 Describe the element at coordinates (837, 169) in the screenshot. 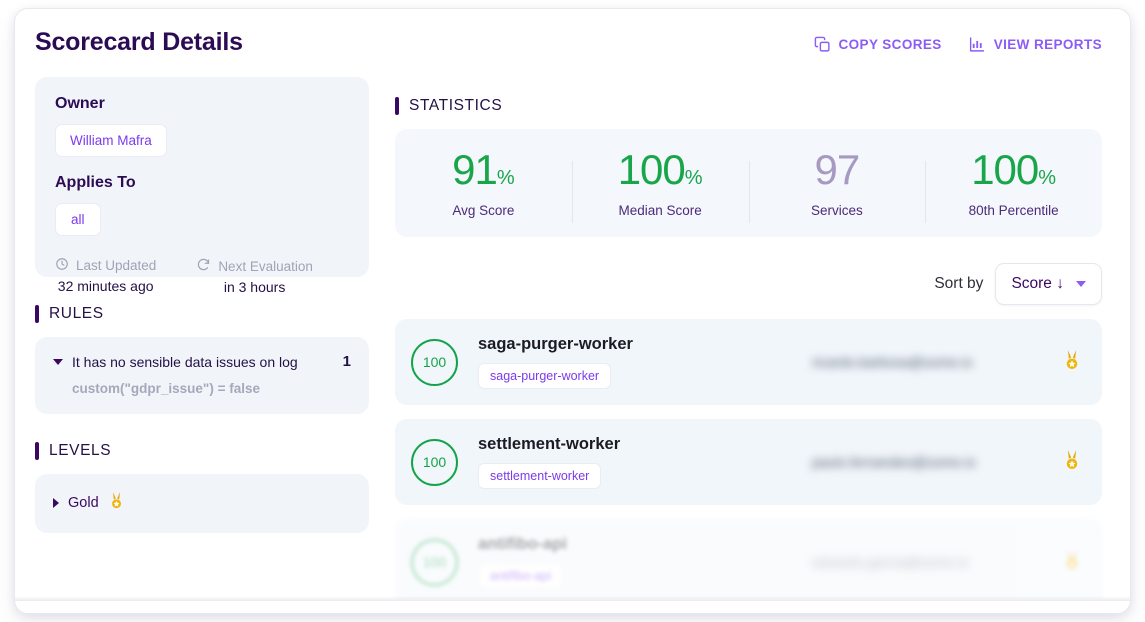

I see `stat-services-value: 97` at that location.